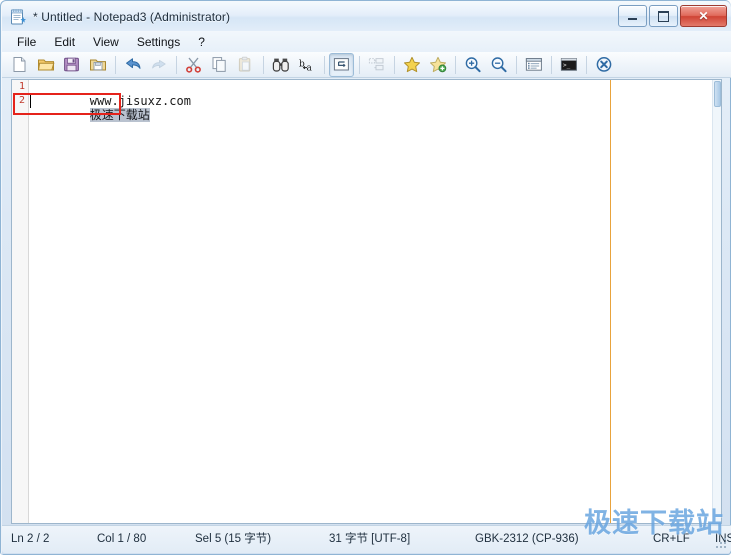 This screenshot has width=731, height=556. I want to click on close-icon: ✕, so click(703, 16).